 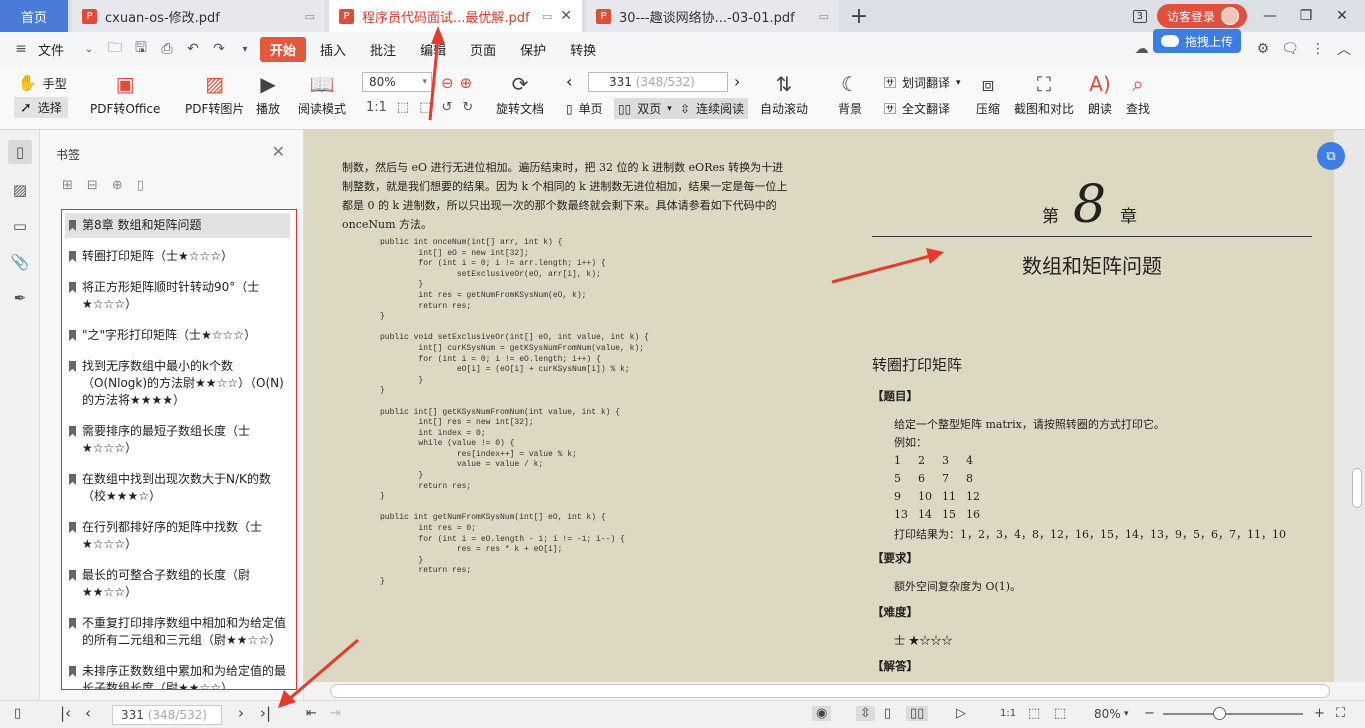 What do you see at coordinates (483, 49) in the screenshot?
I see `menu-page: 页面` at bounding box center [483, 49].